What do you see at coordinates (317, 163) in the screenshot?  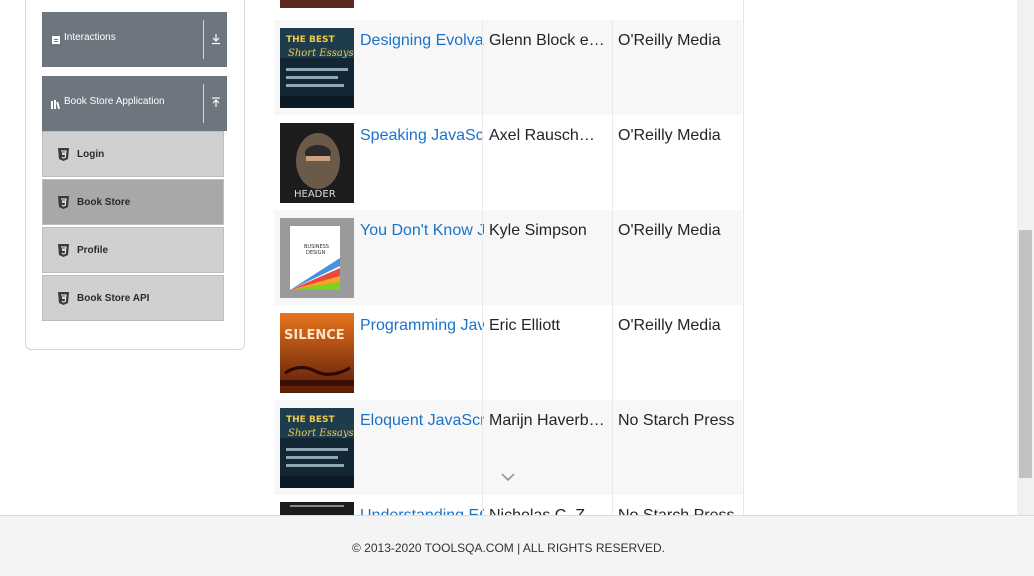 I see `book-cover-image: HEADER` at bounding box center [317, 163].